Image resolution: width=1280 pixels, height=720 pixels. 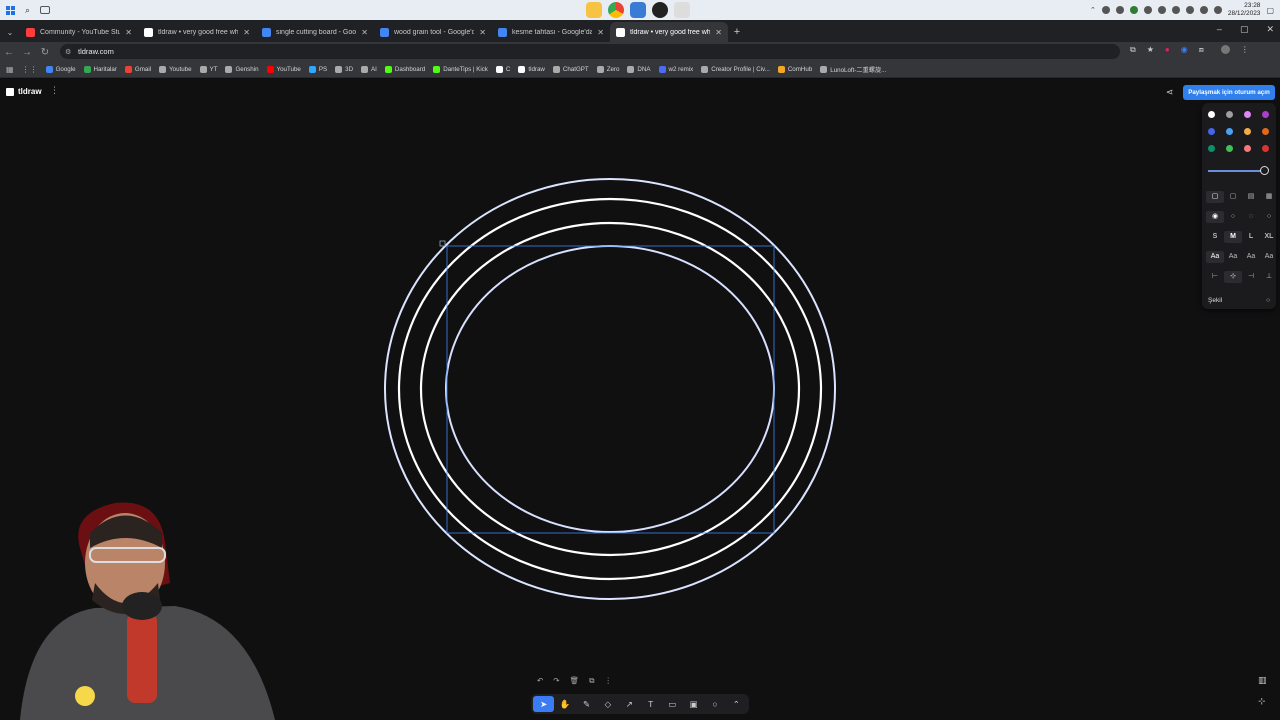 What do you see at coordinates (564, 704) in the screenshot?
I see `hand-tool-icon: ✋` at bounding box center [564, 704].